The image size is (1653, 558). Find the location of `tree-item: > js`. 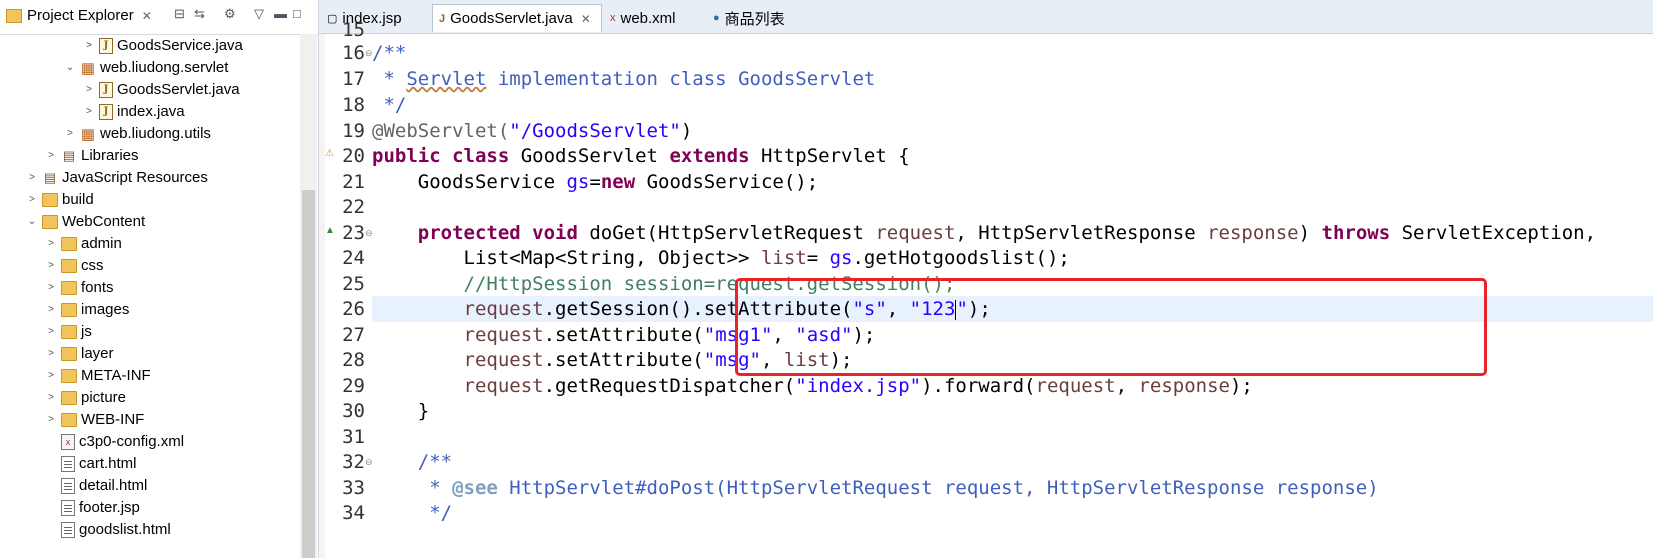

tree-item: > js is located at coordinates (68, 331).